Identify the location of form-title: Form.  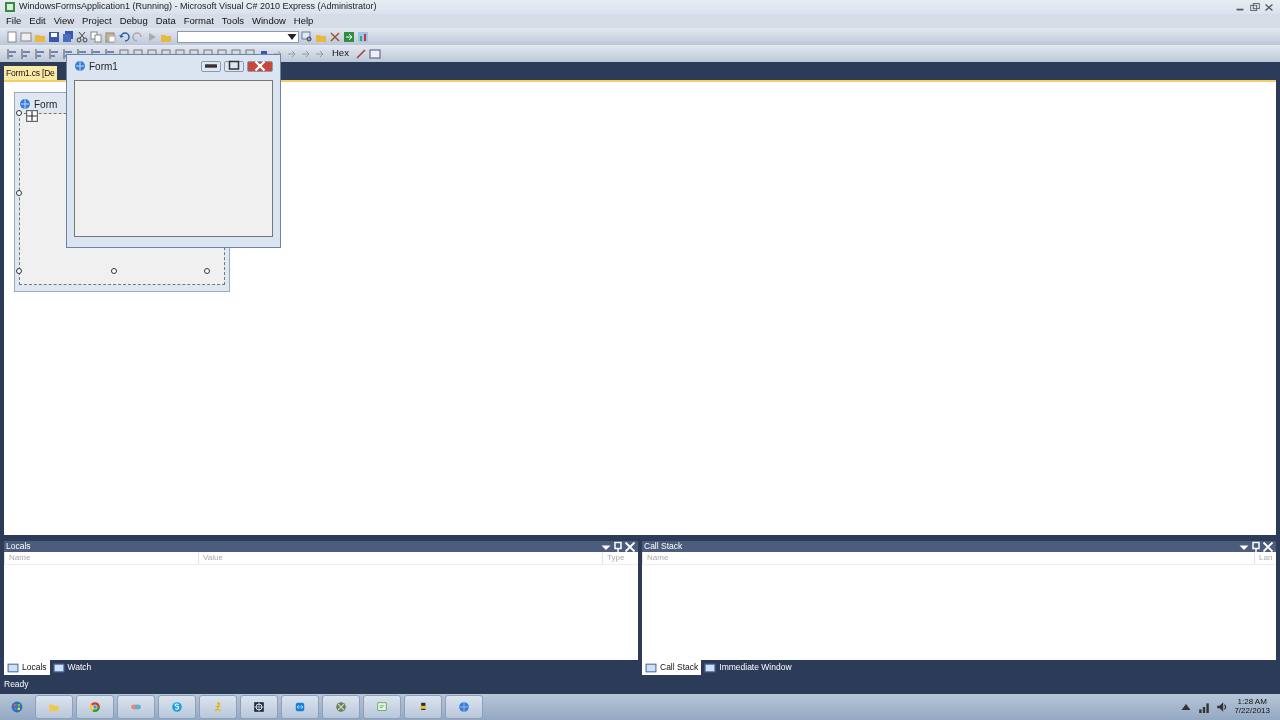
(46, 104).